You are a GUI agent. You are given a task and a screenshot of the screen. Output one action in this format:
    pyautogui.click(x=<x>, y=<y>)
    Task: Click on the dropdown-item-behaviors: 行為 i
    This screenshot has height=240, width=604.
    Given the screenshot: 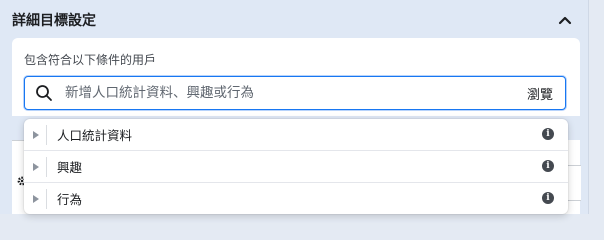 What is the action you would take?
    pyautogui.click(x=296, y=198)
    